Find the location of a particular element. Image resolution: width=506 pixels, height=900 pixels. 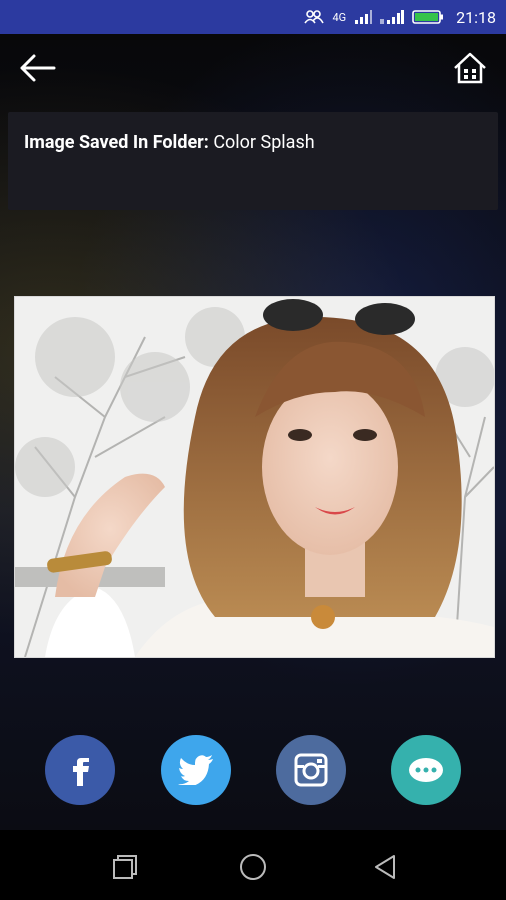

home-circle-icon is located at coordinates (253, 867).